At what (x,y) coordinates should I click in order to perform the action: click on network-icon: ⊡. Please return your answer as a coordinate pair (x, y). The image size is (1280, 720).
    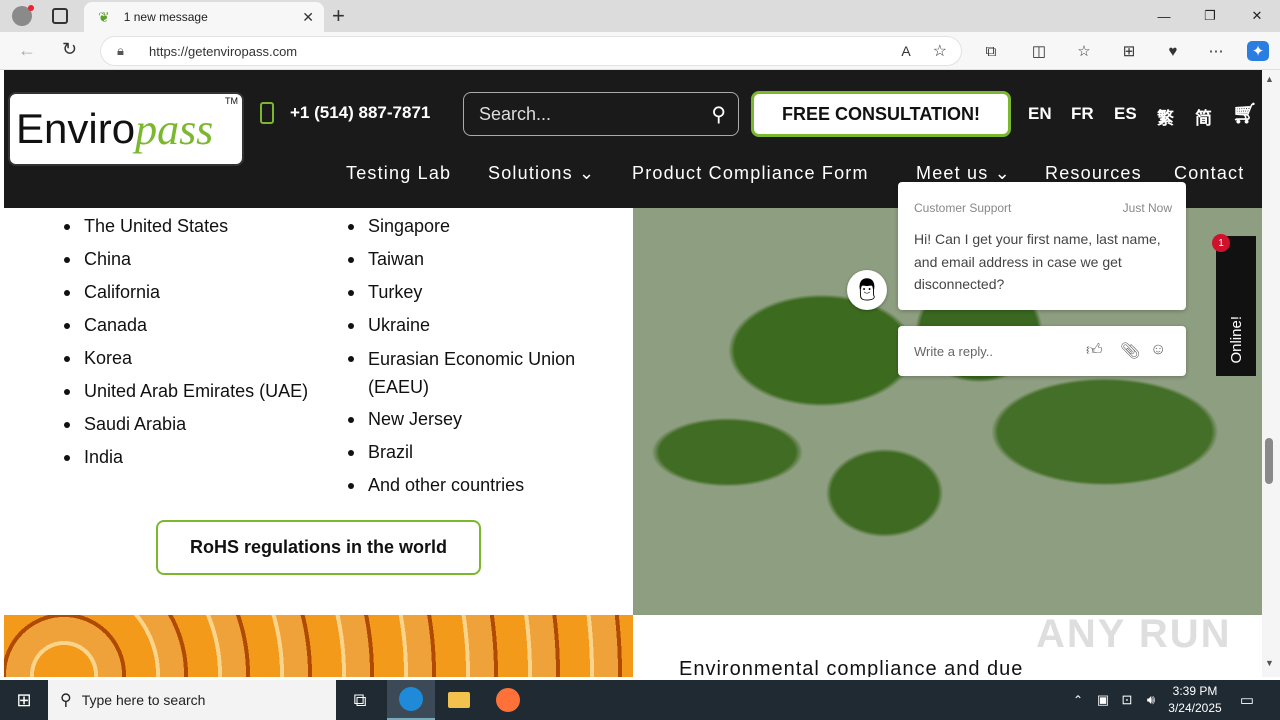
    Looking at the image, I should click on (1127, 700).